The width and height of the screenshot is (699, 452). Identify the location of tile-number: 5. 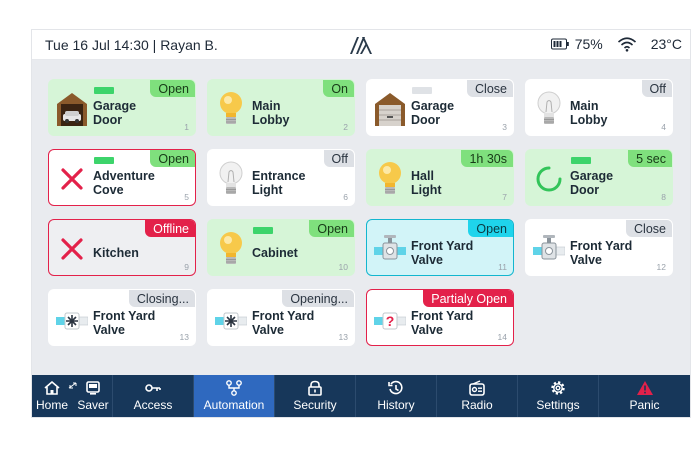
(186, 197).